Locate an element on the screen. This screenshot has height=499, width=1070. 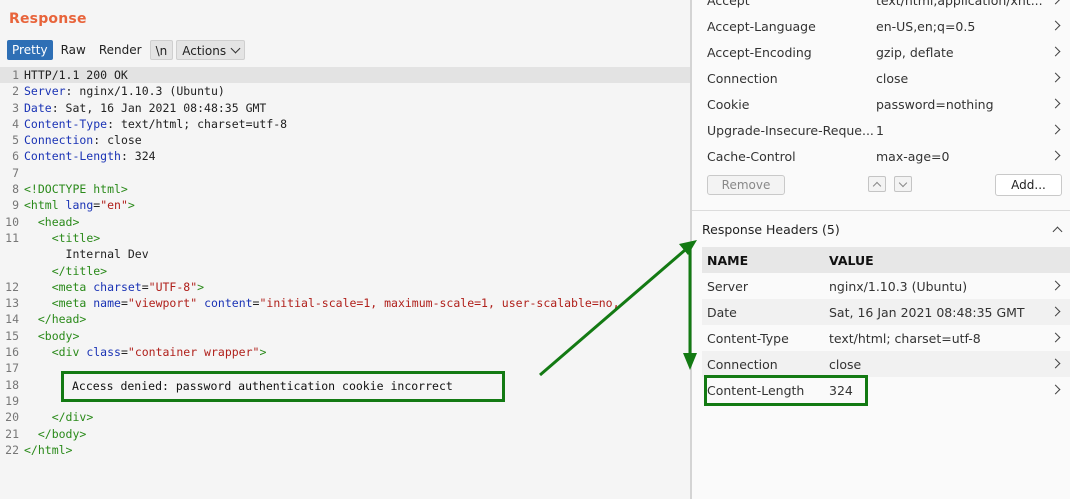
request-header-row: Accept-Language en-US,en;q=0.5 is located at coordinates (881, 26).